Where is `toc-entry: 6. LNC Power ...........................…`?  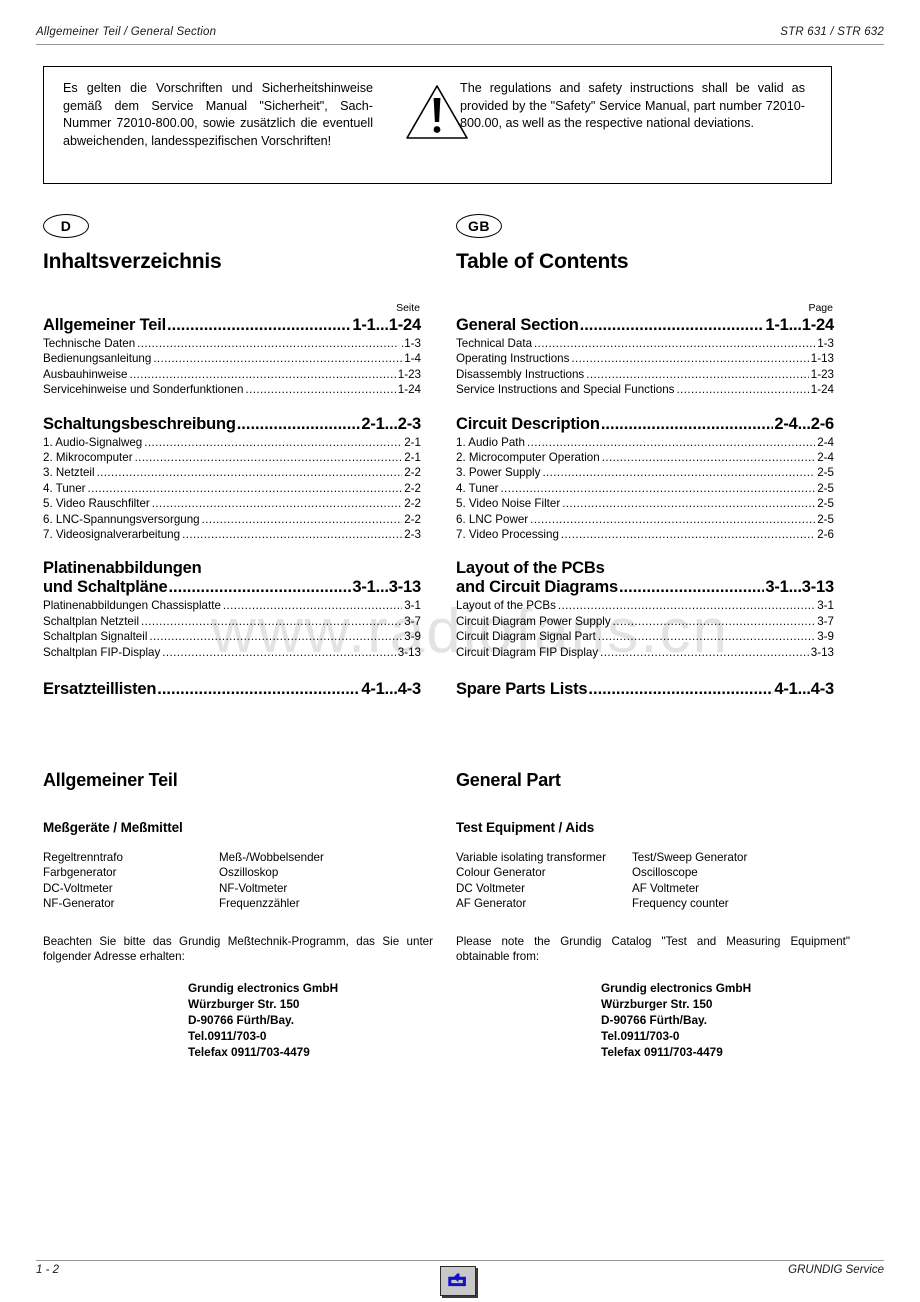
toc-entry: 6. LNC Power ...........................… is located at coordinates (645, 519).